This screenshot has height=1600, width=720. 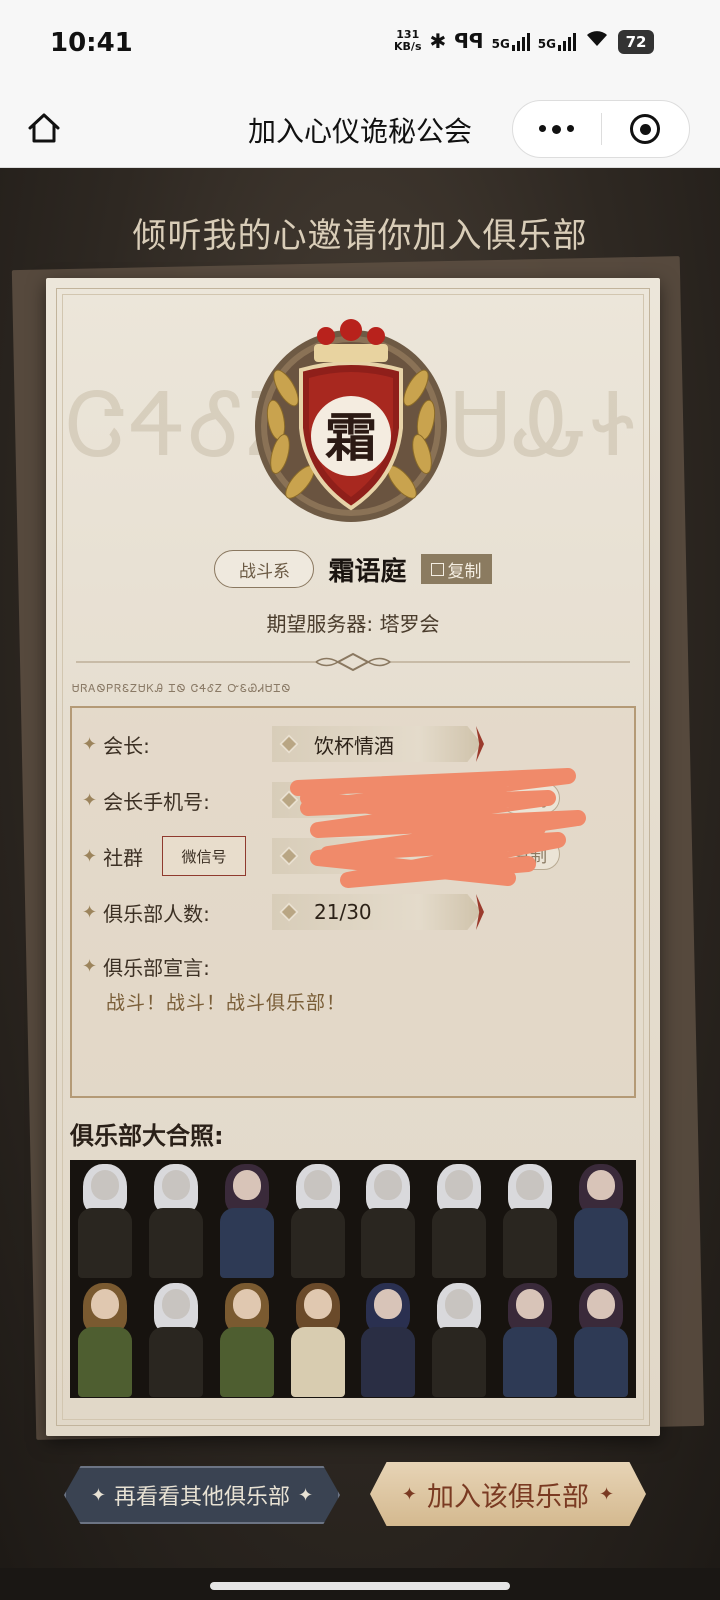 I want to click on battery-icon: 72, so click(x=636, y=42).